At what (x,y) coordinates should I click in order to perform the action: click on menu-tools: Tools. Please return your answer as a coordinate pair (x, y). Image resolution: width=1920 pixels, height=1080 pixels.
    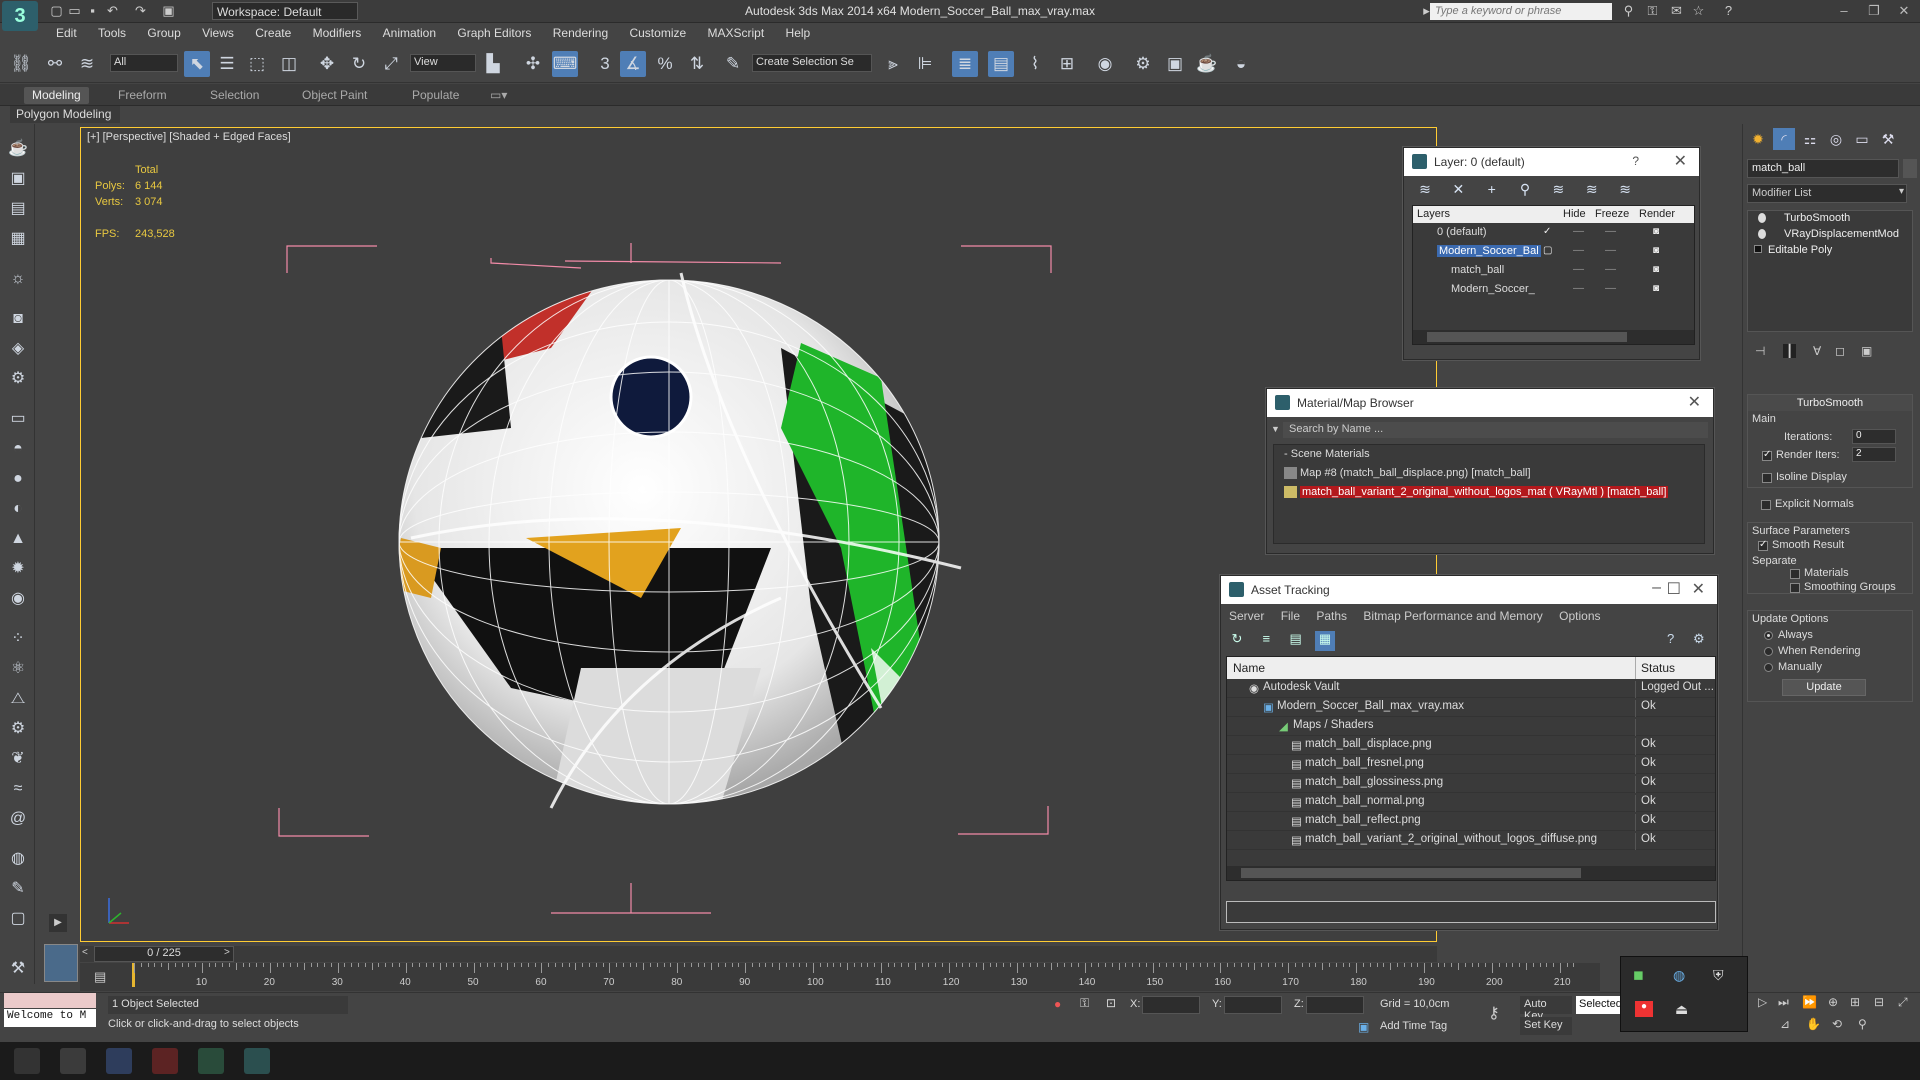
    Looking at the image, I should click on (112, 33).